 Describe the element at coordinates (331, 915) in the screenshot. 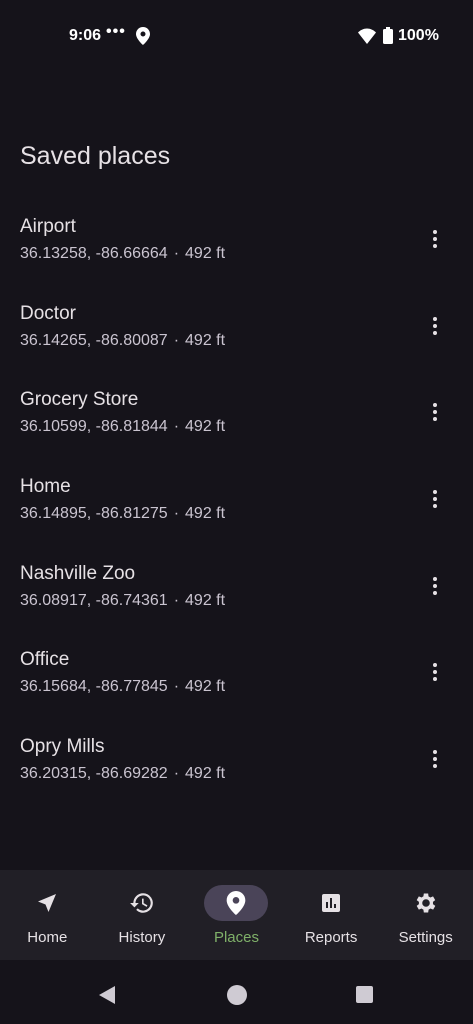

I see `nav-item-reports: Reports` at that location.